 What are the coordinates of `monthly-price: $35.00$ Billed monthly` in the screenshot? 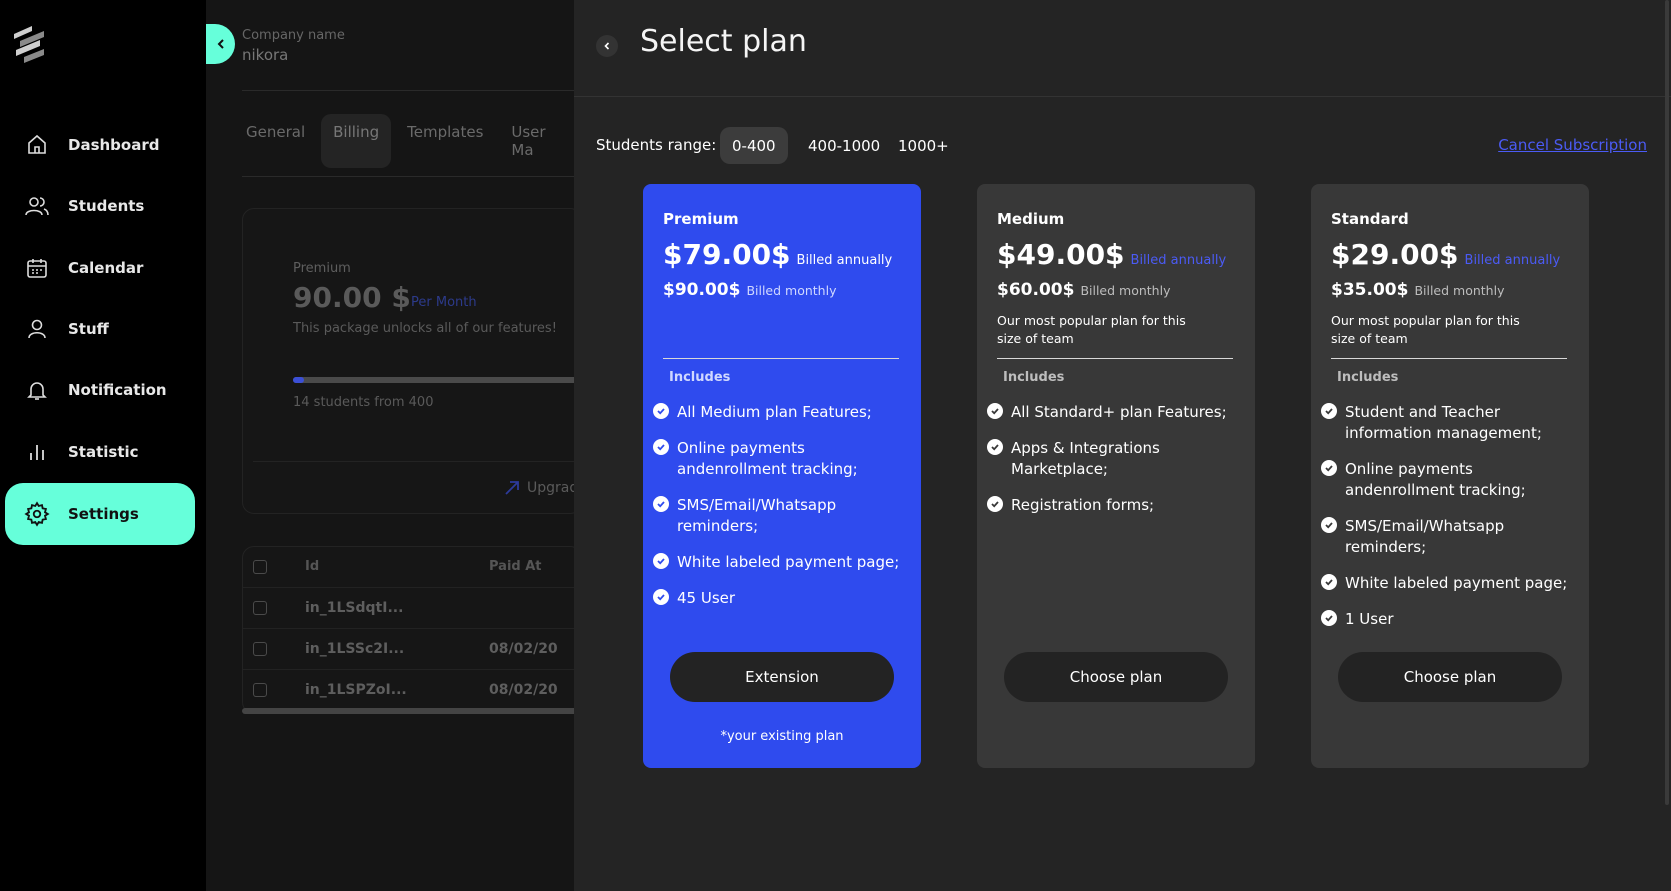 It's located at (1417, 290).